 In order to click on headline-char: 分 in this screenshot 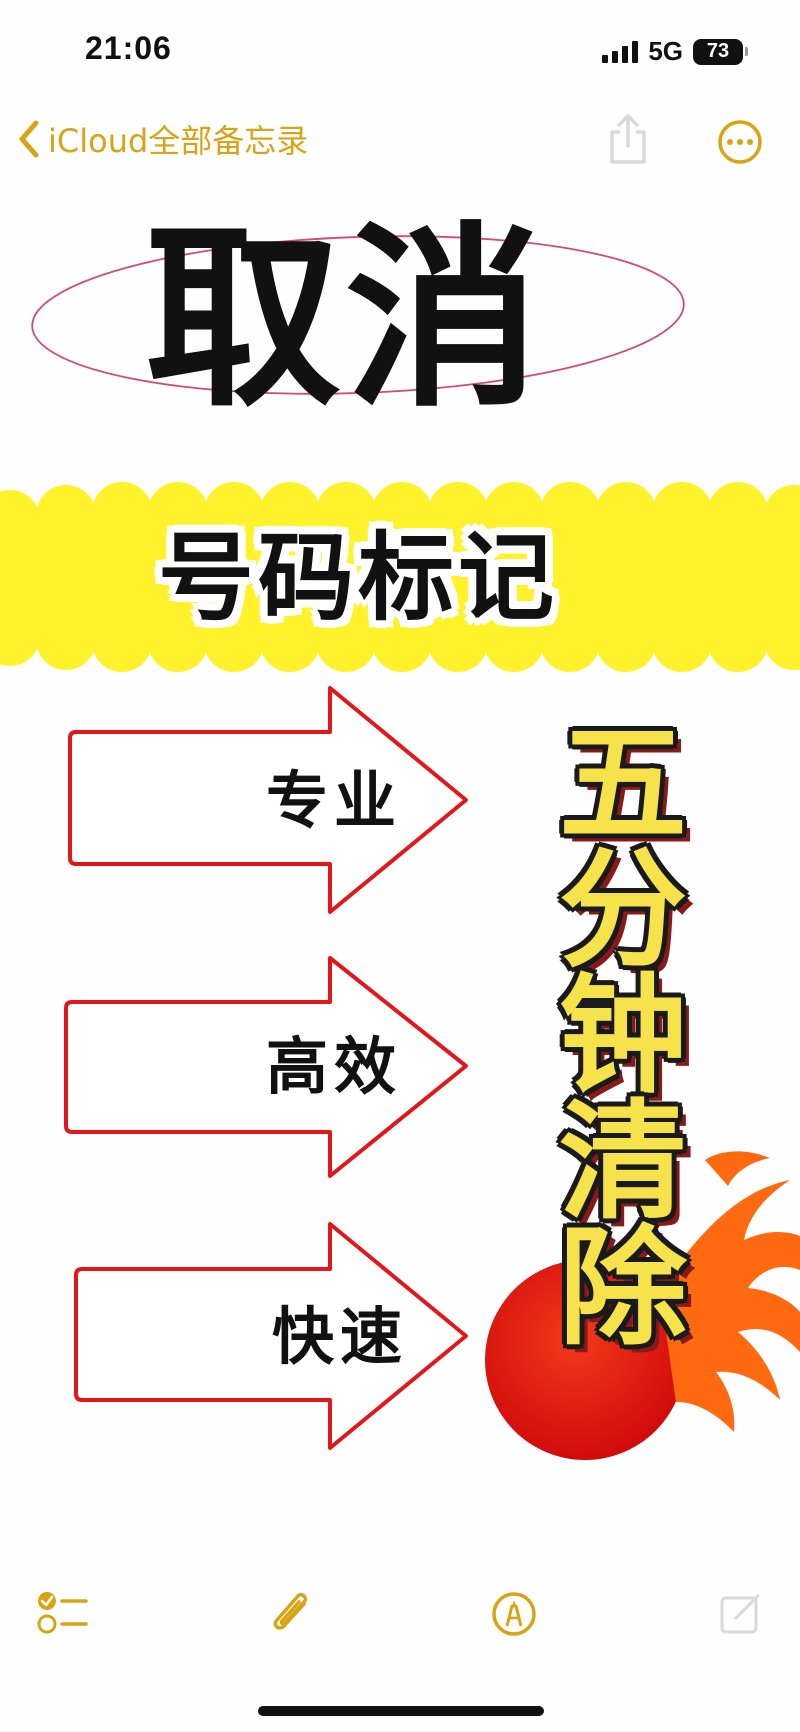, I will do `click(622, 910)`.